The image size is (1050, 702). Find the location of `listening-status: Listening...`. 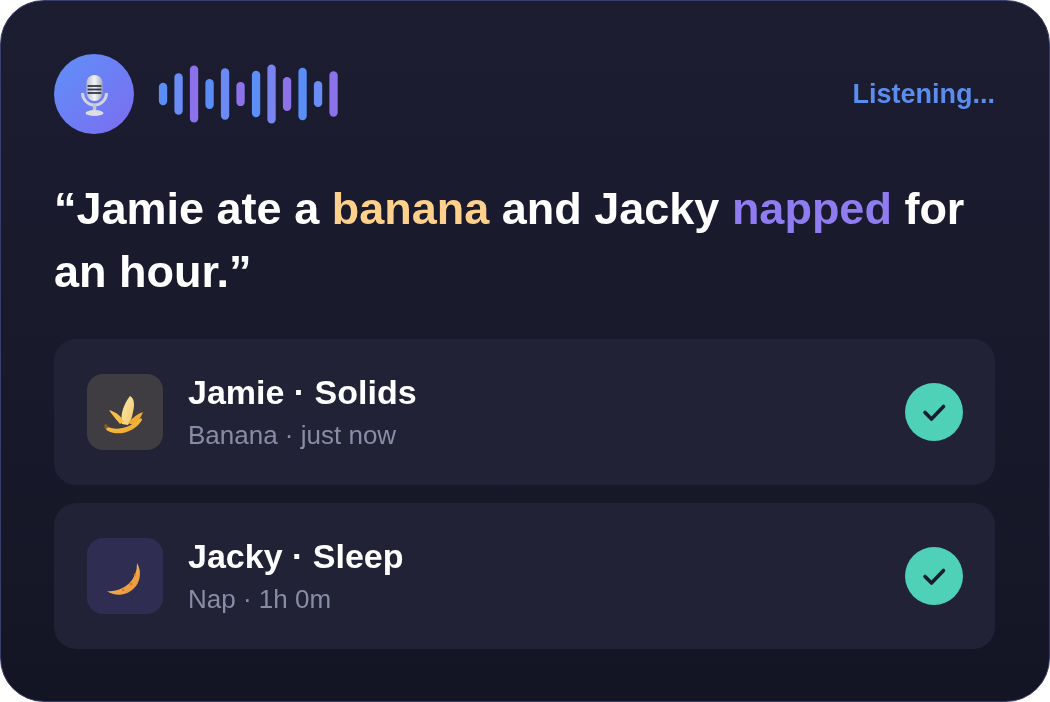

listening-status: Listening... is located at coordinates (923, 94).